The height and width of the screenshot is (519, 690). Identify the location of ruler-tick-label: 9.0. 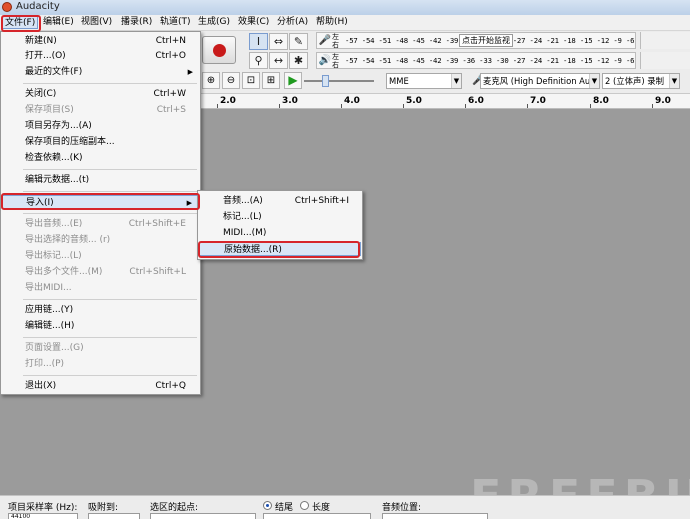
(663, 101).